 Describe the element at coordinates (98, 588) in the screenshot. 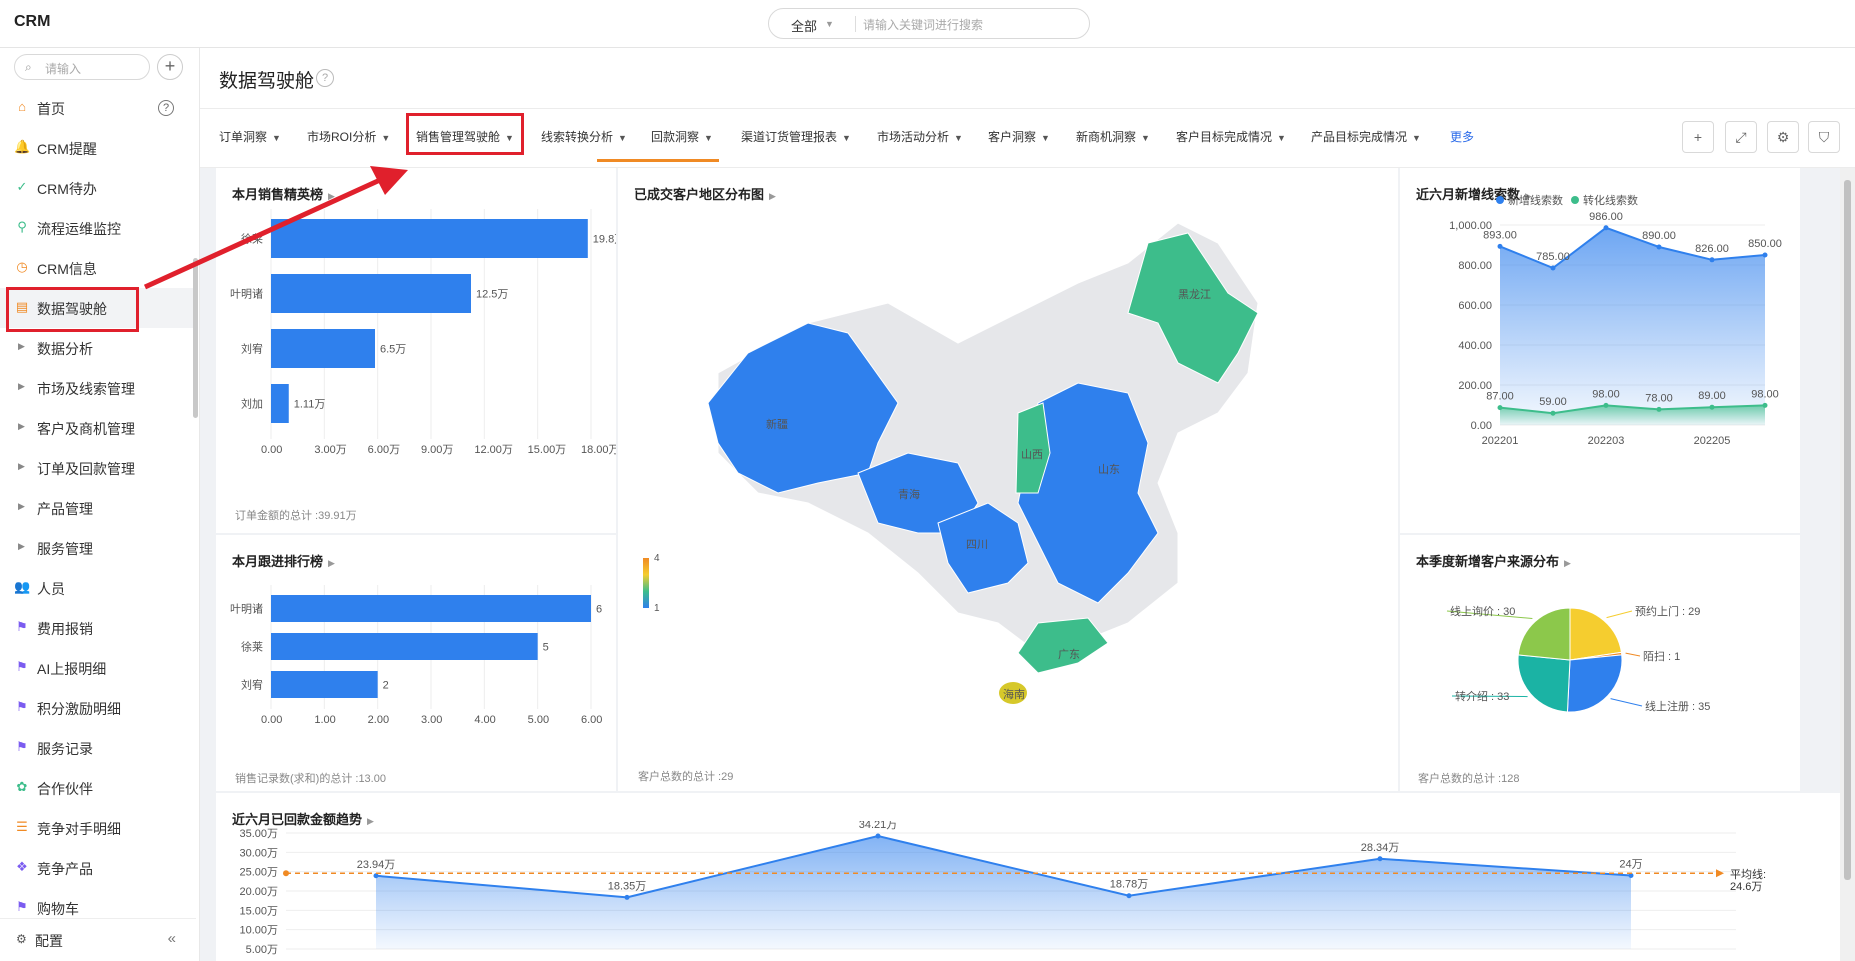

I see `sidebar-item-12: 👥 人员` at that location.